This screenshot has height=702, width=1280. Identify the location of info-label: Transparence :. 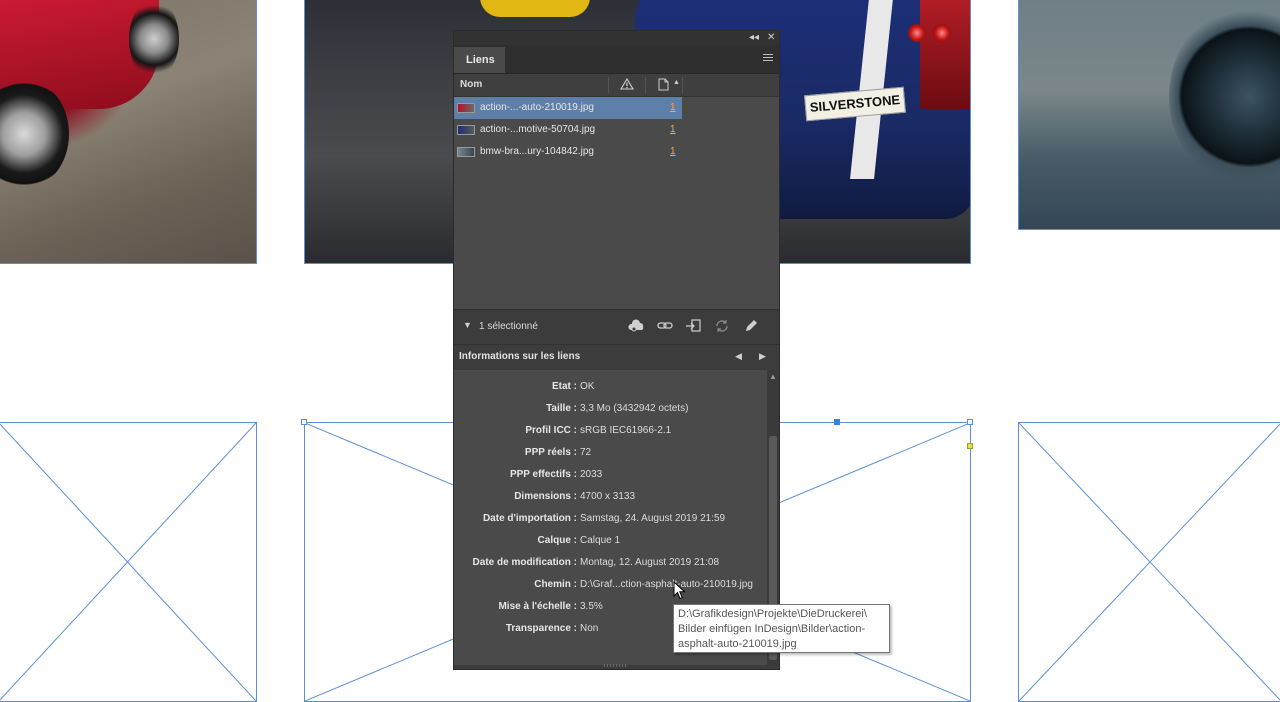
(541, 628).